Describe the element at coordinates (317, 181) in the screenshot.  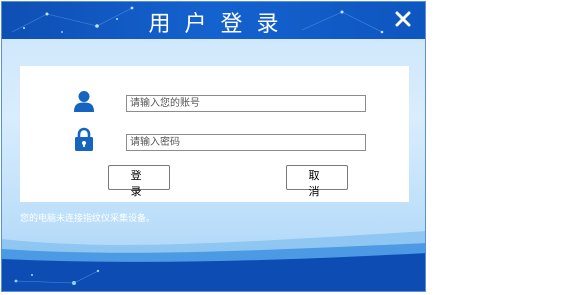
I see `cancel-button: 取 消` at that location.